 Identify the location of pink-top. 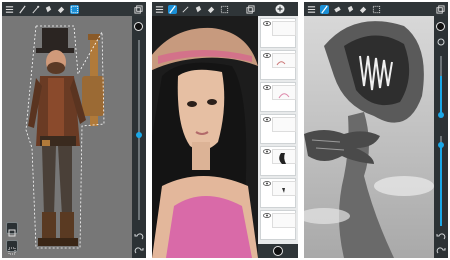
(209, 227).